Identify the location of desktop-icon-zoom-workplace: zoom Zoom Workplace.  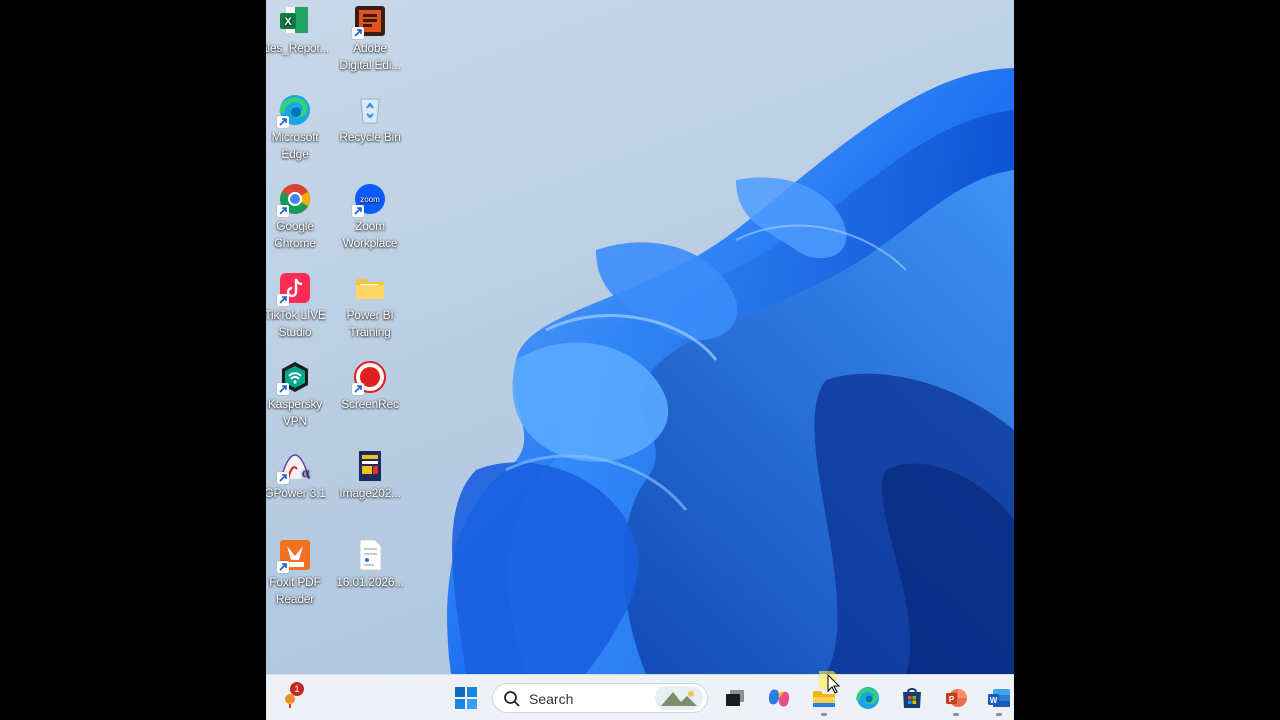
(370, 217).